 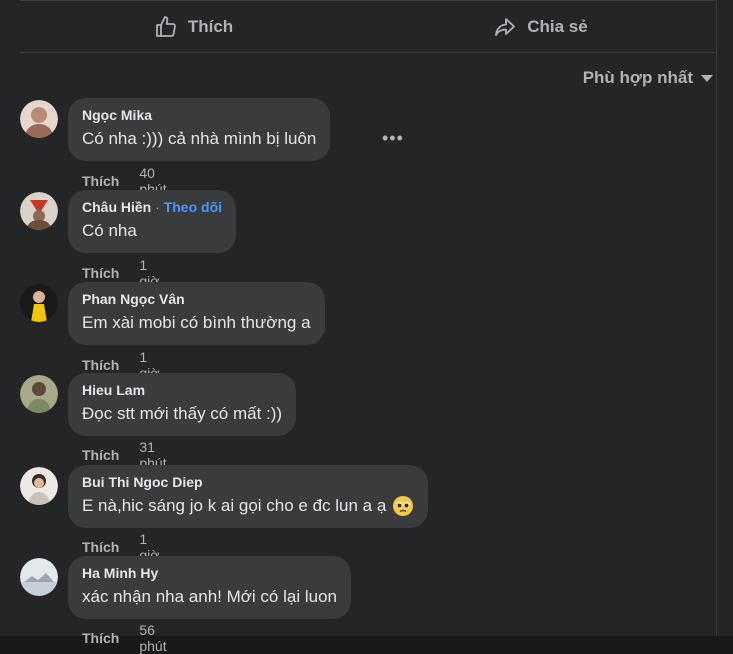 What do you see at coordinates (209, 573) in the screenshot?
I see `comment-author: Ha Minh Hy` at bounding box center [209, 573].